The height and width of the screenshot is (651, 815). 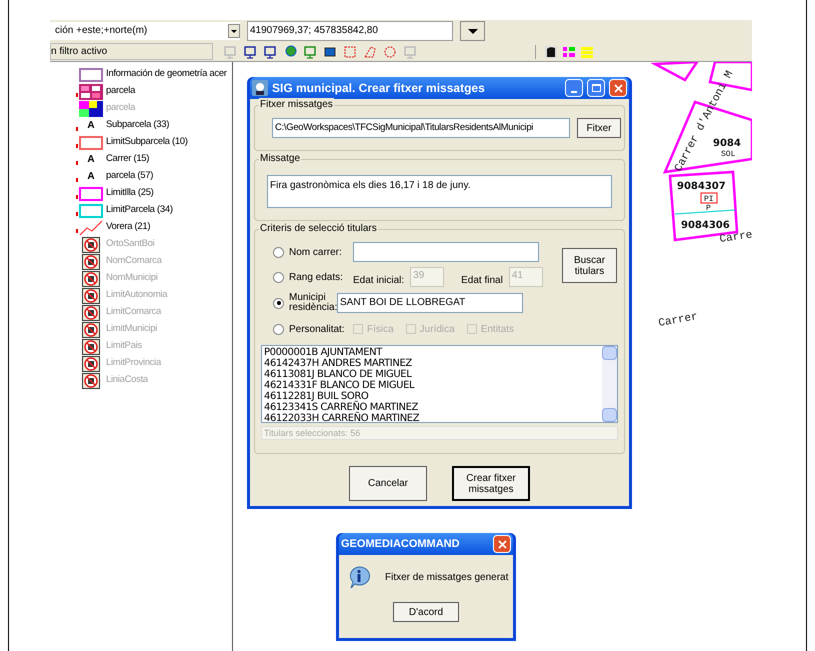 I want to click on list-item: 46112281J BUIL SORO, so click(x=433, y=396).